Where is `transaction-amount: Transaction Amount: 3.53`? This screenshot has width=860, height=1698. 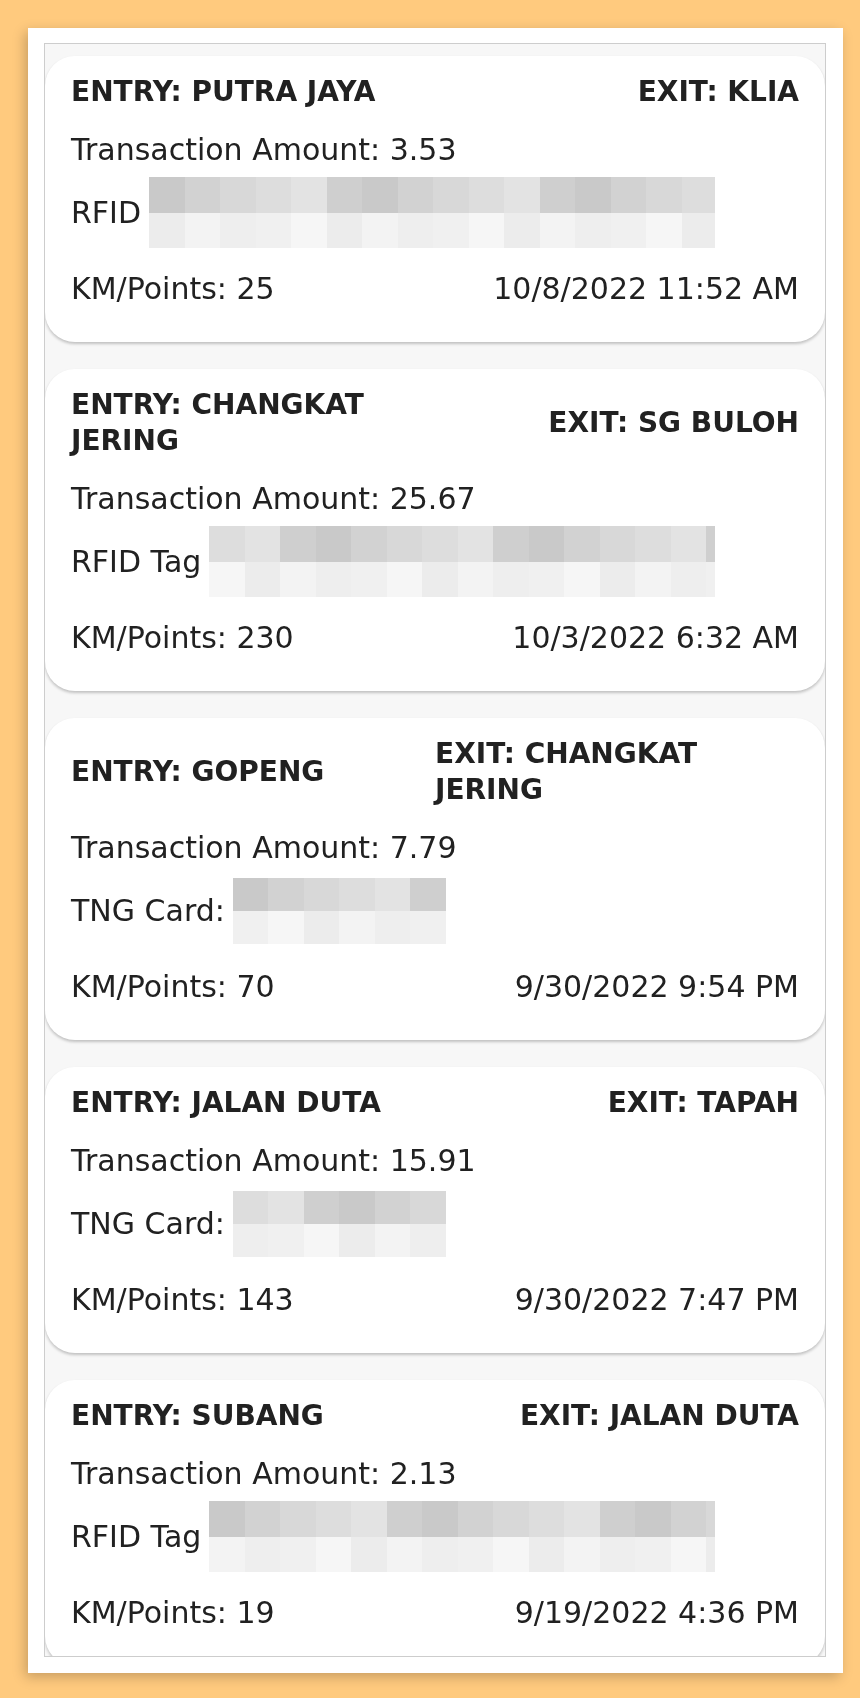 transaction-amount: Transaction Amount: 3.53 is located at coordinates (264, 150).